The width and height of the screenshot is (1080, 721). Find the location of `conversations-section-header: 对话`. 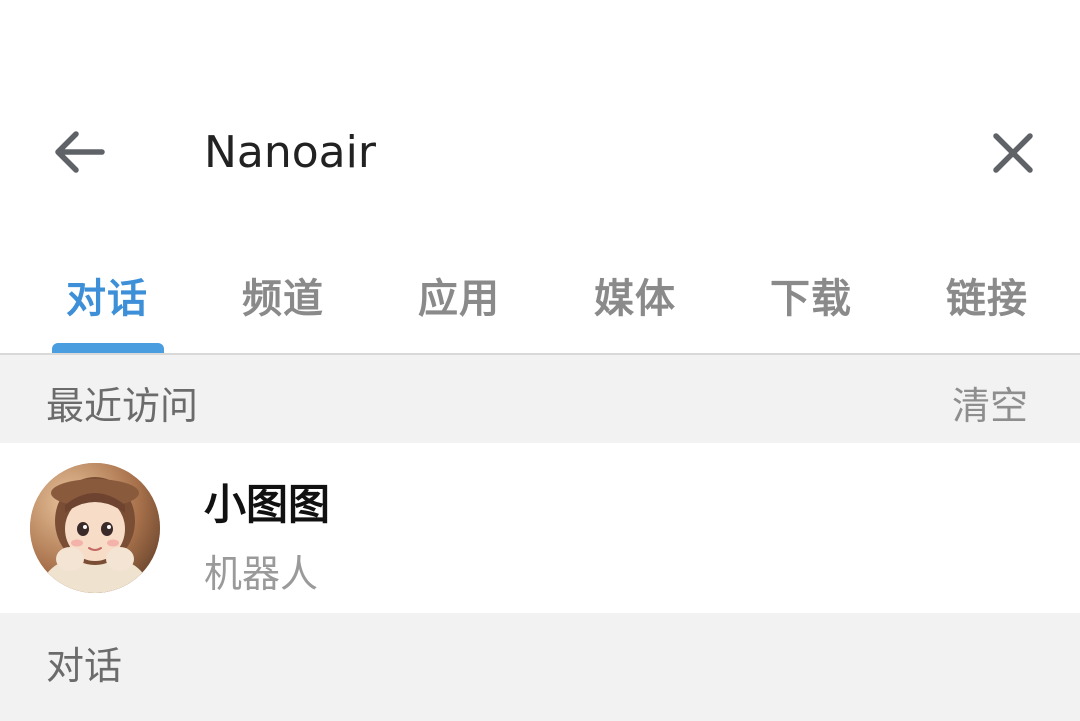

conversations-section-header: 对话 is located at coordinates (540, 667).